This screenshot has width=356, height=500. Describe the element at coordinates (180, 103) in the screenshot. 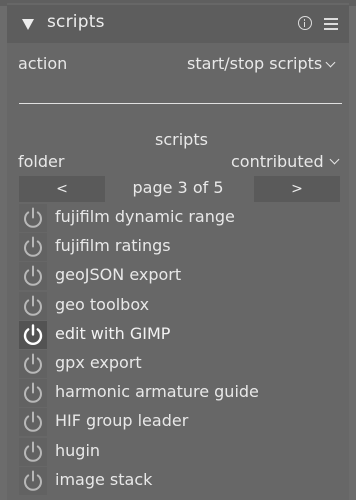

I see `divider-line` at that location.